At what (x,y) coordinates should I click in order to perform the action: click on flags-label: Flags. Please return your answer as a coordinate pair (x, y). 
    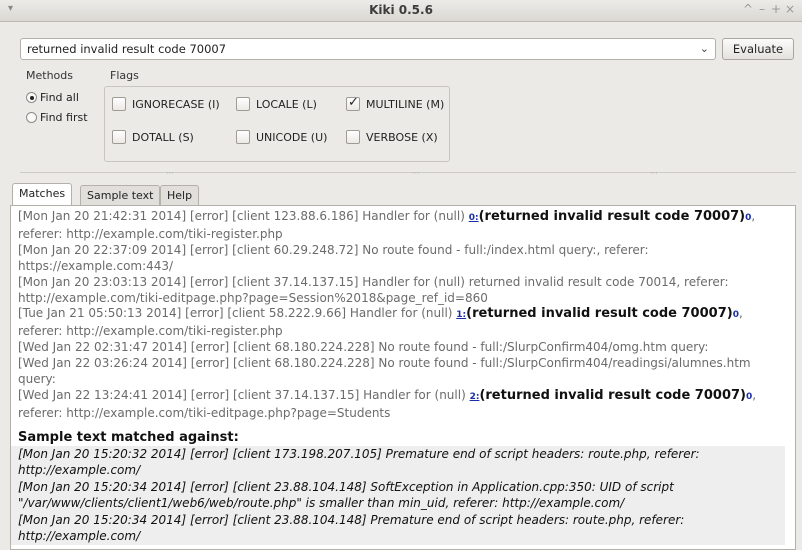
    Looking at the image, I should click on (124, 75).